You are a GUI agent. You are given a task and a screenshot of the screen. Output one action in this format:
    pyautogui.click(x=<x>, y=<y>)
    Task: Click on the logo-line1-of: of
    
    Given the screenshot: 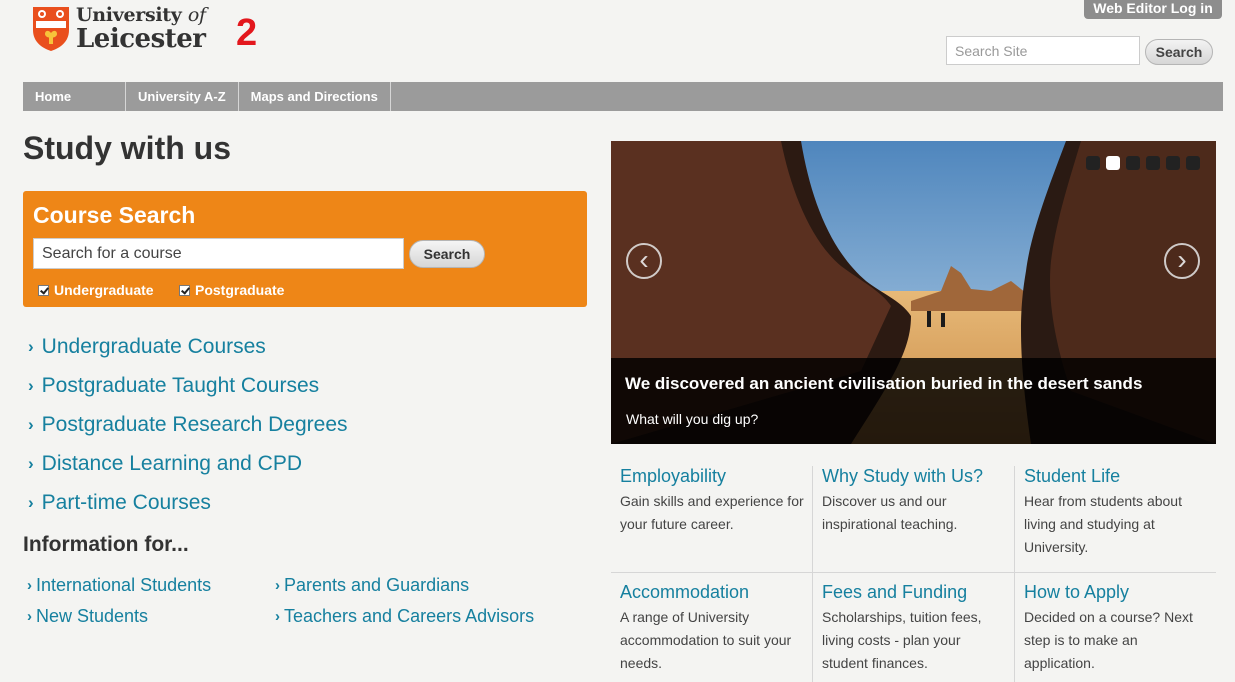 What is the action you would take?
    pyautogui.click(x=196, y=15)
    